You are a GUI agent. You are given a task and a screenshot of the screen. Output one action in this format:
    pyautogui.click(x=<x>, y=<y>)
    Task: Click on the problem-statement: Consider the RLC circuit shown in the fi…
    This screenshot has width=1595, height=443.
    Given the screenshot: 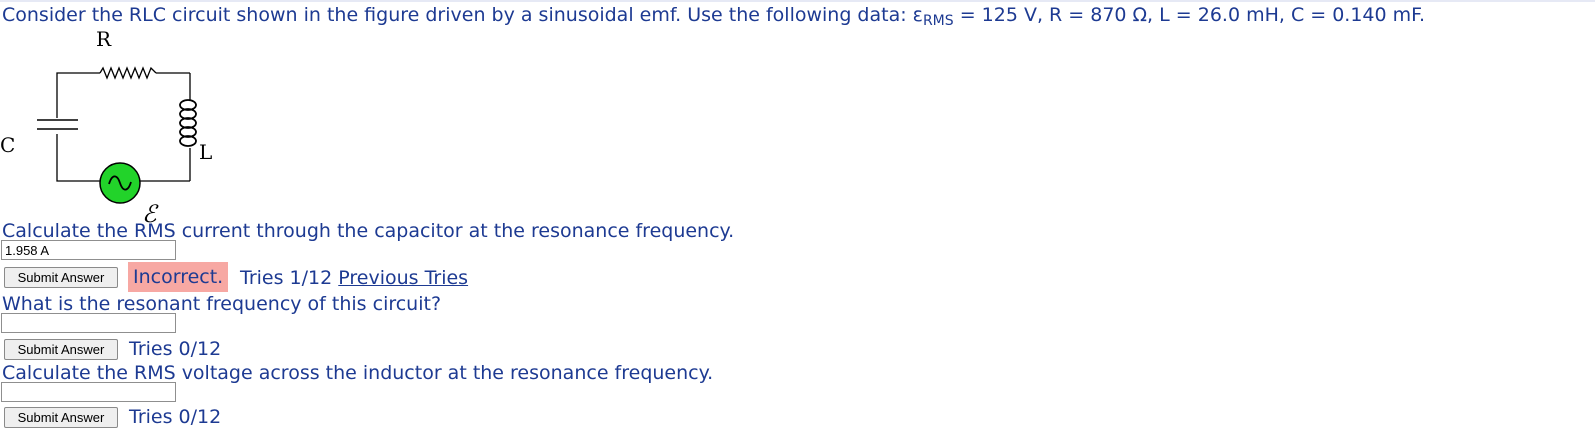 What is the action you would take?
    pyautogui.click(x=713, y=16)
    